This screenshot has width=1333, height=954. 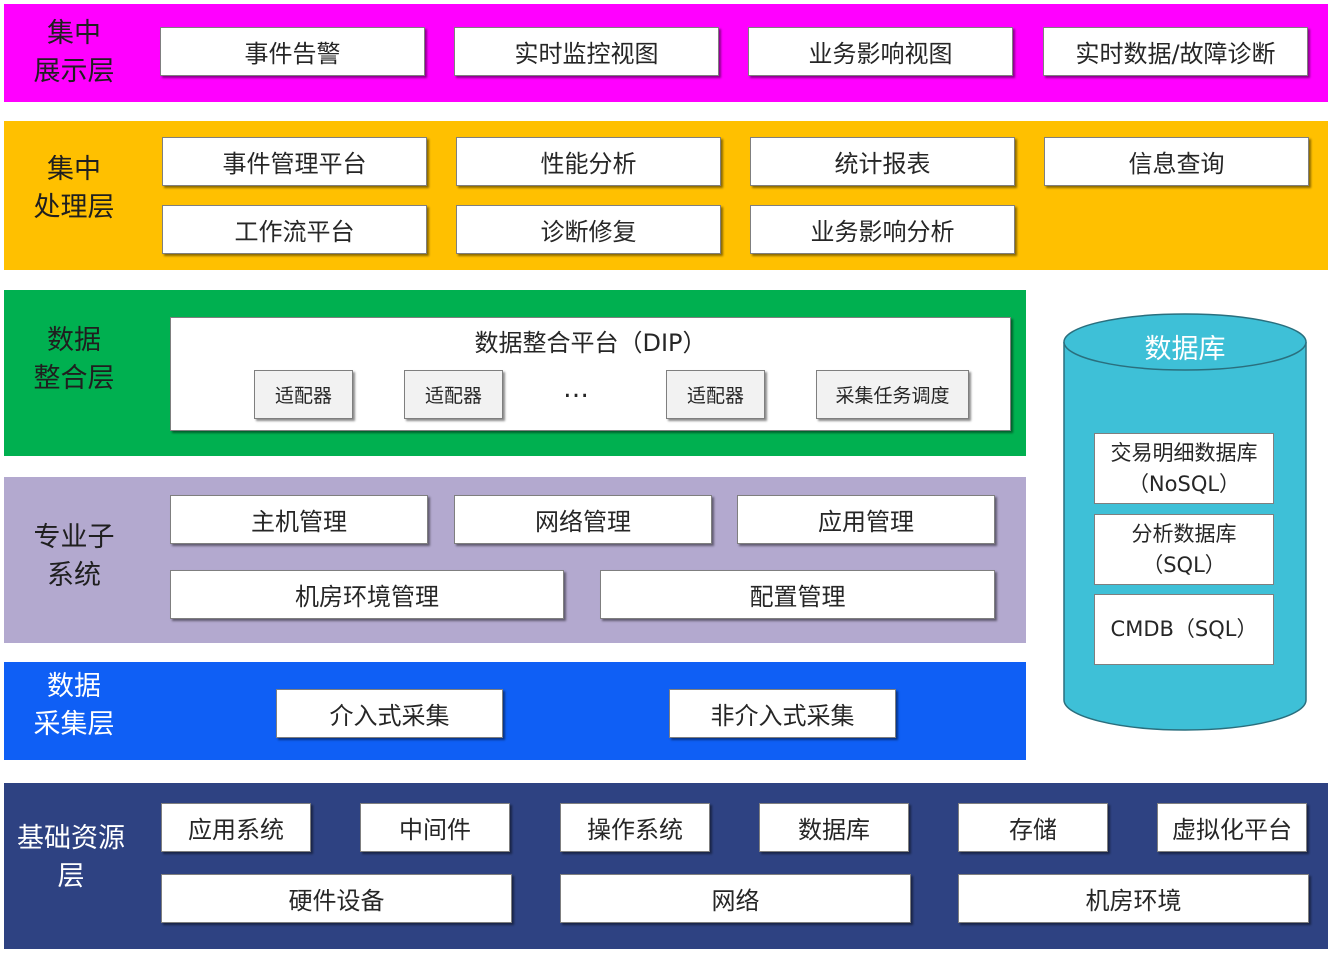 I want to click on presentation-layer: 集中 展示层 事件告警 实时监控视图 业务影响视图 实时数据/故障诊断, so click(x=666, y=53).